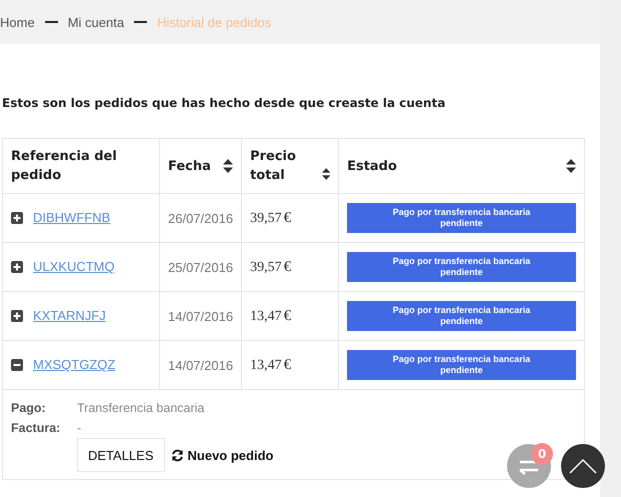 The image size is (621, 497). Describe the element at coordinates (224, 103) in the screenshot. I see `page-heading: Estos son los pedidos que has hecho desde que creaste la cuenta` at that location.